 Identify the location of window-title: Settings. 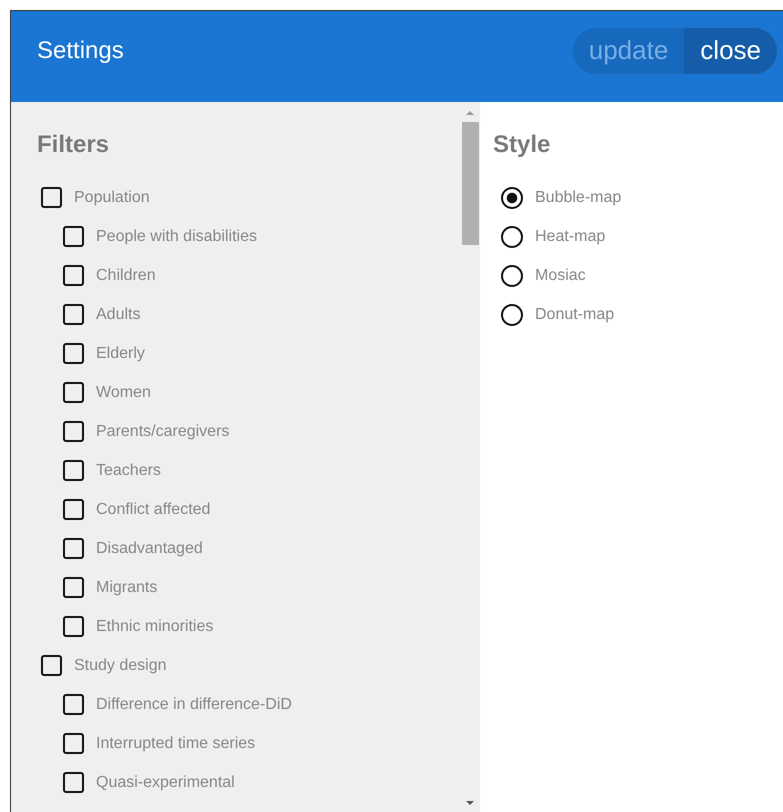
(80, 50).